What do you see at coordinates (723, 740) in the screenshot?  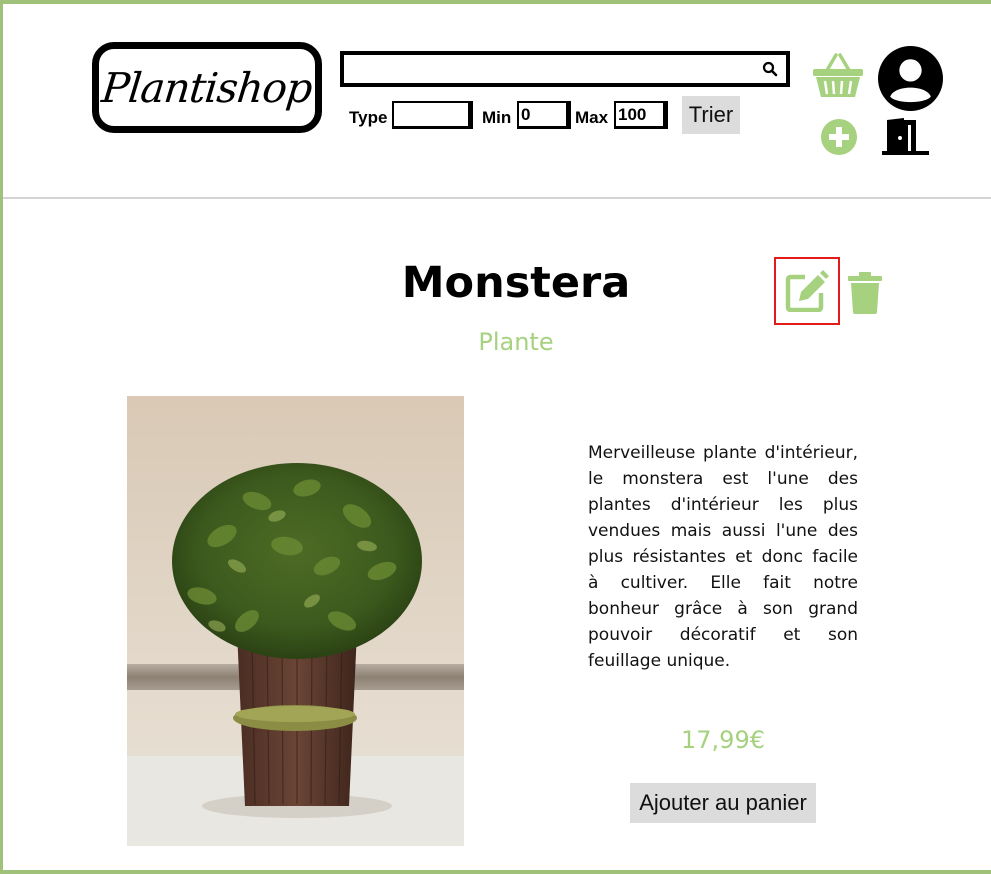 I see `product-price: 17,99€` at bounding box center [723, 740].